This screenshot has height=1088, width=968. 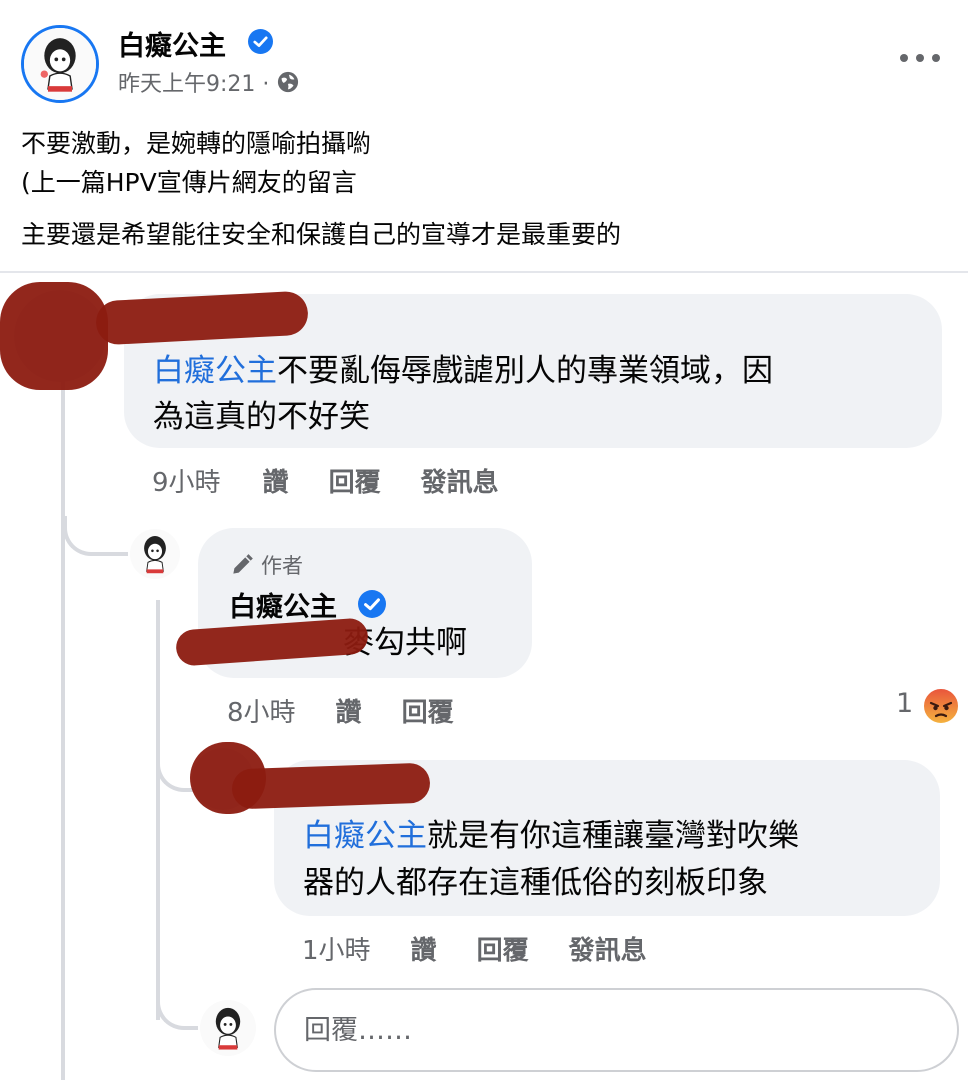 I want to click on more-horizontal-icon, so click(x=904, y=58).